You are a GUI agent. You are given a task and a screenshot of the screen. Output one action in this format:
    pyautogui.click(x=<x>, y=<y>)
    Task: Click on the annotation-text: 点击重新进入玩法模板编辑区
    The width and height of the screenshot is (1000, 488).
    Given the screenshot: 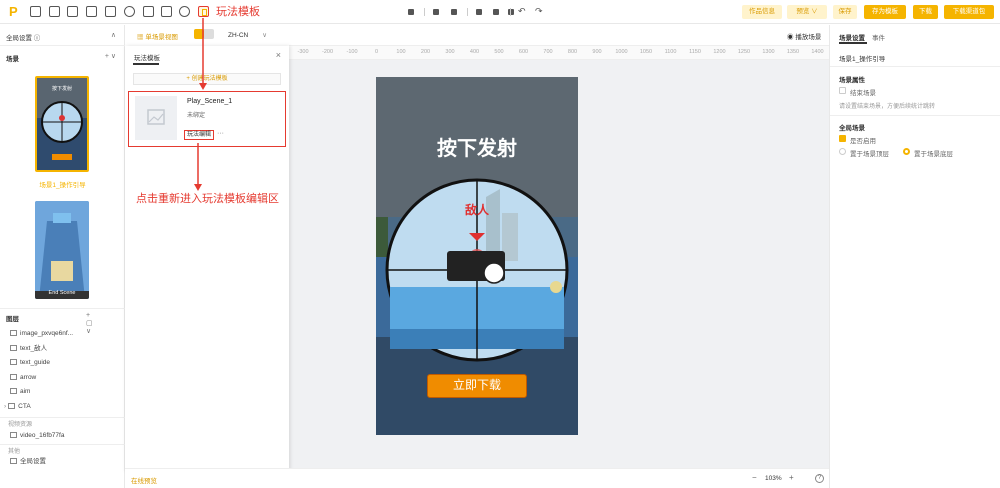 What is the action you would take?
    pyautogui.click(x=207, y=199)
    